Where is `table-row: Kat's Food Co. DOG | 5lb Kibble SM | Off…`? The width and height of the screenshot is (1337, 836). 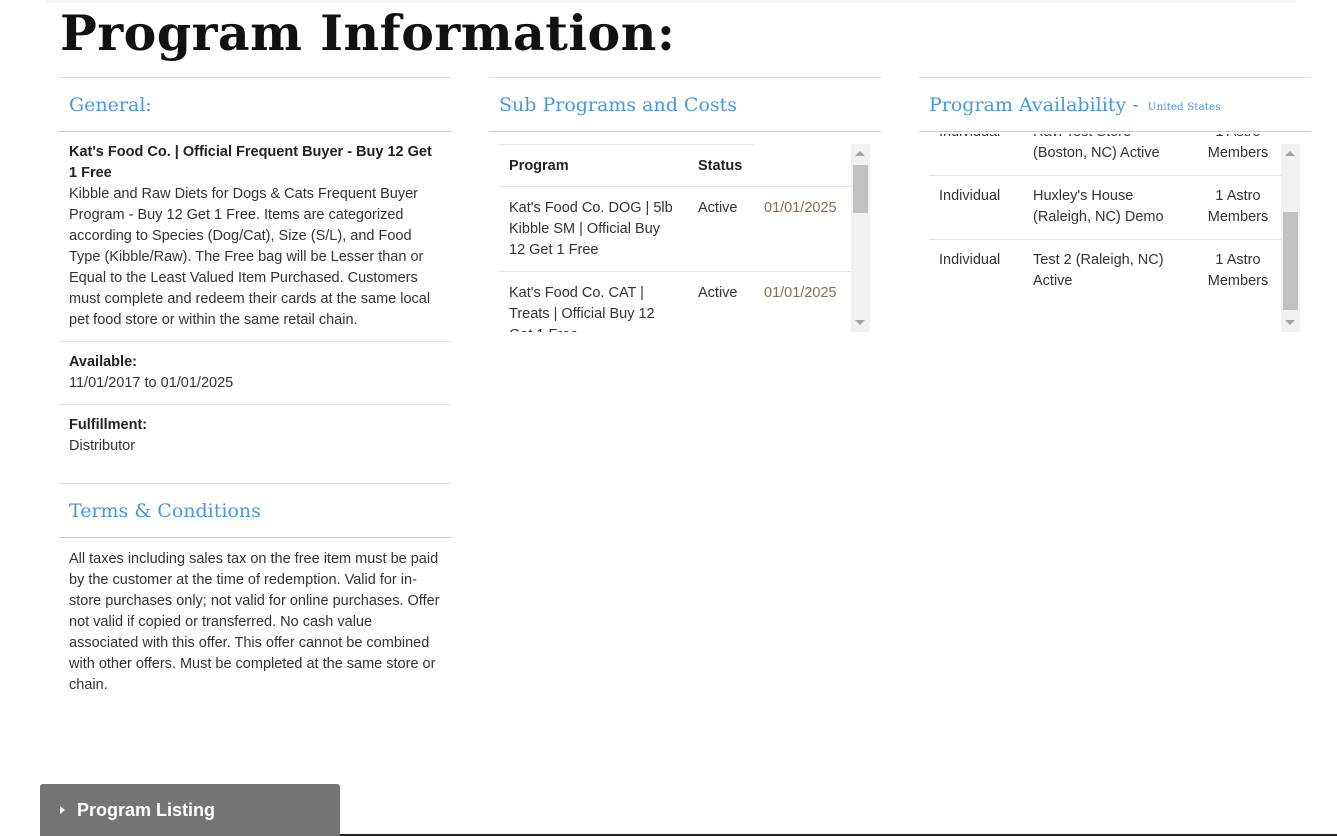 table-row: Kat's Food Co. DOG | 5lb Kibble SM | Off… is located at coordinates (675, 229).